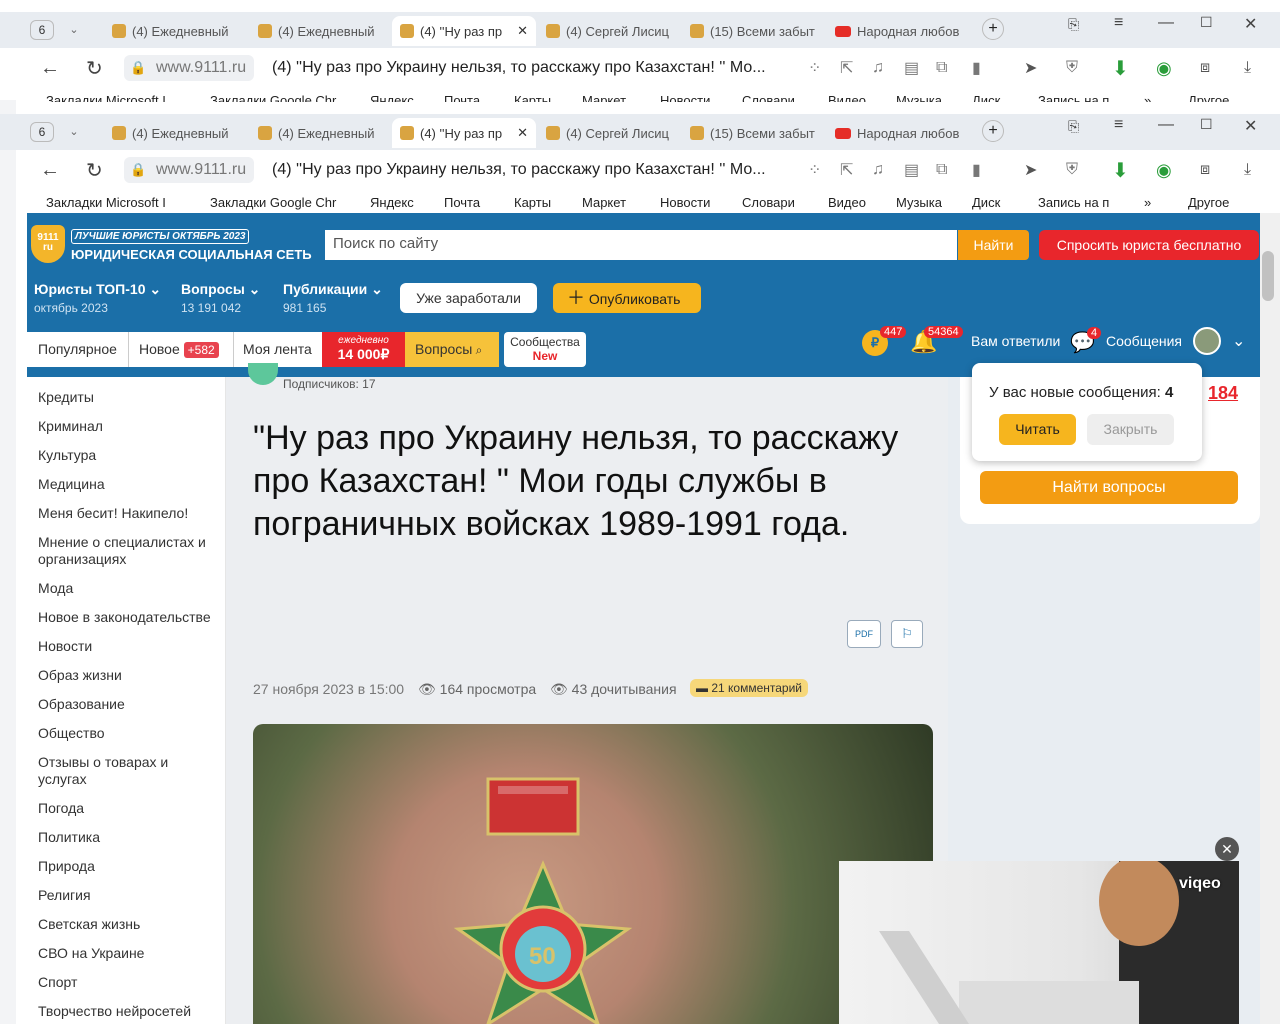 The image size is (1280, 1024). Describe the element at coordinates (91, 953) in the screenshot. I see `menu-item: СВО на Украине` at that location.